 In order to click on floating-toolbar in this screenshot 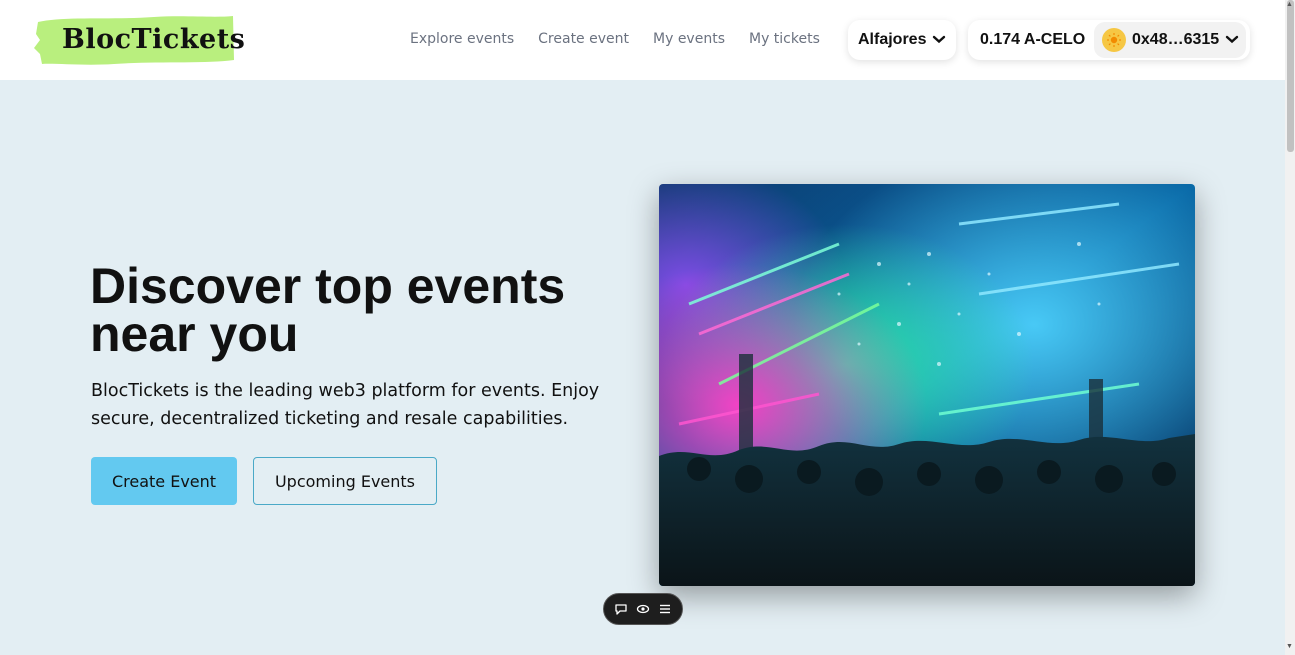, I will do `click(643, 609)`.